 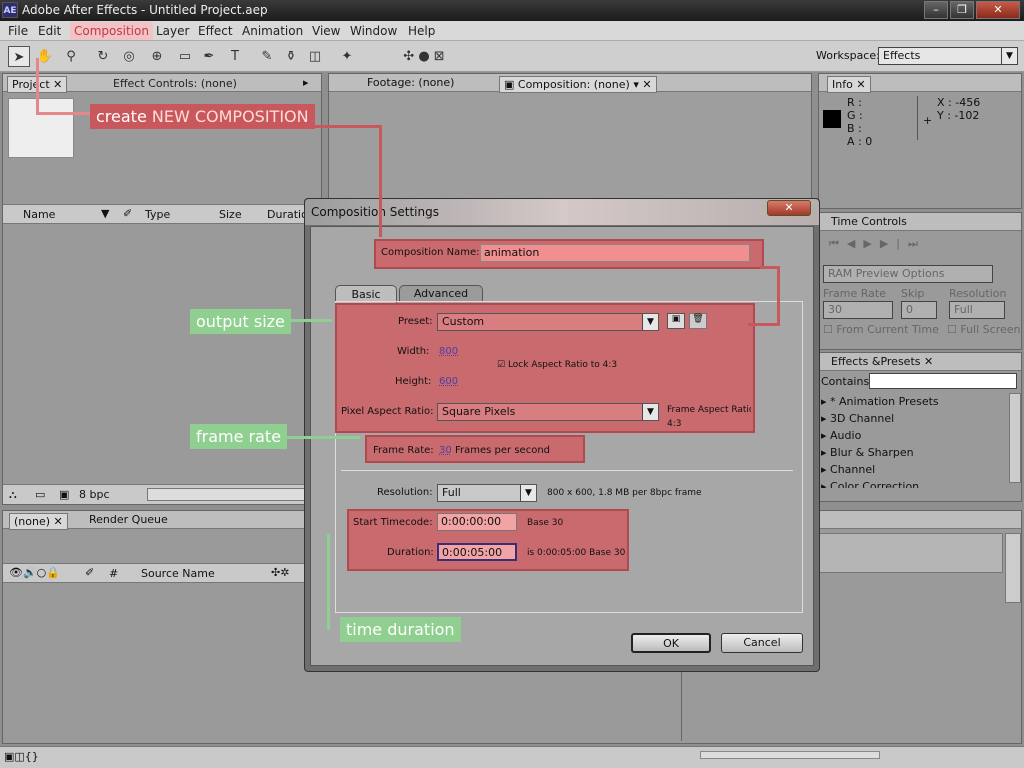 What do you see at coordinates (40, 494) in the screenshot?
I see `new-folder-icon: ▭` at bounding box center [40, 494].